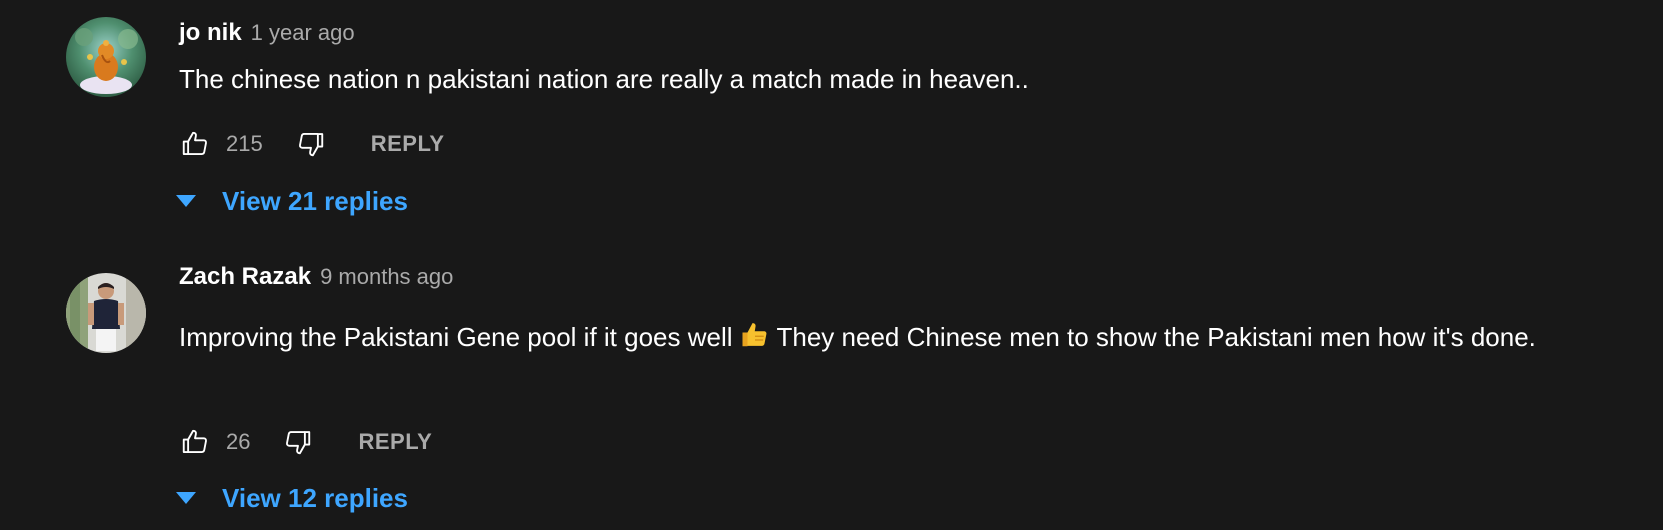 This screenshot has width=1663, height=530. What do you see at coordinates (244, 143) in the screenshot?
I see `like-count: 215` at bounding box center [244, 143].